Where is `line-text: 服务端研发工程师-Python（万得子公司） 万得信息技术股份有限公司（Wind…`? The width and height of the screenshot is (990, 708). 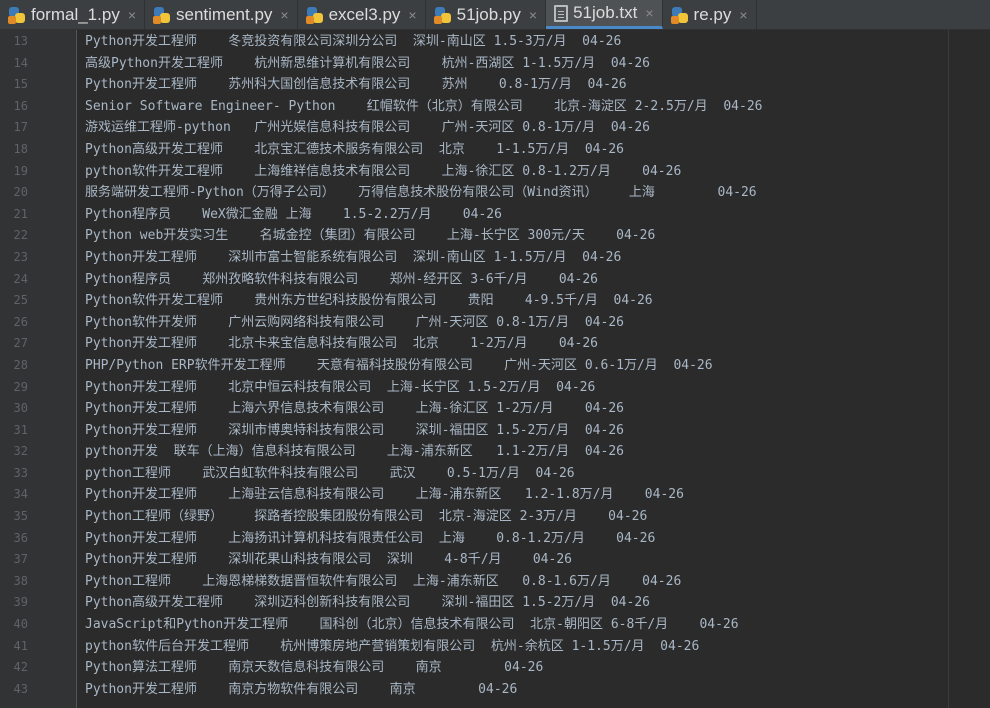
line-text: 服务端研发工程师-Python（万得子公司） 万得信息技术股份有限公司（Wind… is located at coordinates (421, 193).